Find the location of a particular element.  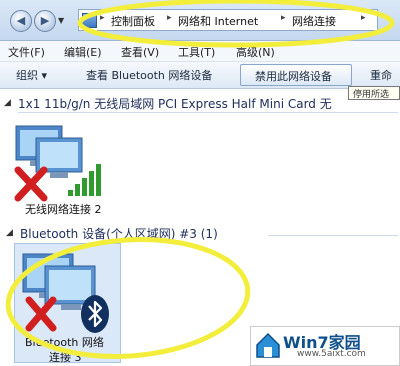

breadcrumb-control-panel: 控制面板 is located at coordinates (133, 21).